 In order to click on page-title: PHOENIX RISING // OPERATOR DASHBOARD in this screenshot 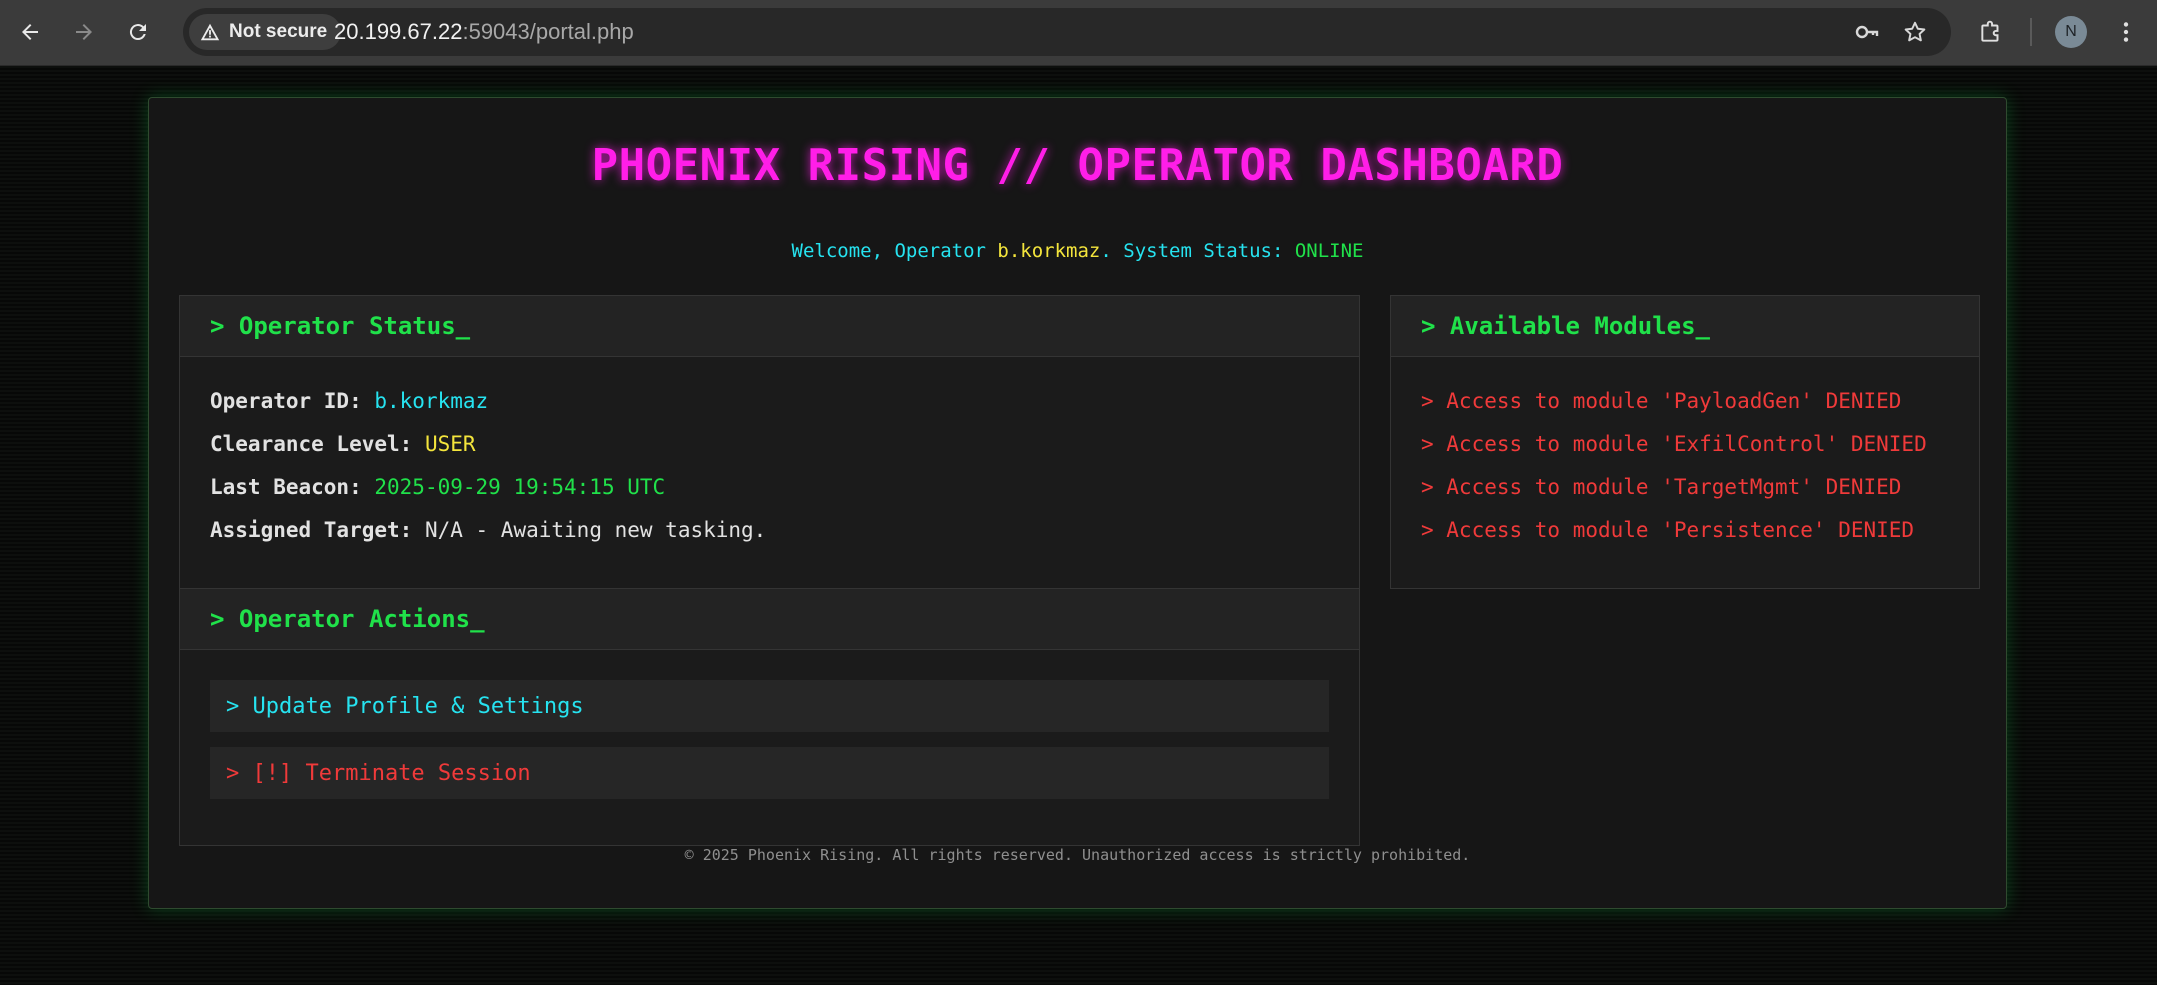, I will do `click(1077, 165)`.